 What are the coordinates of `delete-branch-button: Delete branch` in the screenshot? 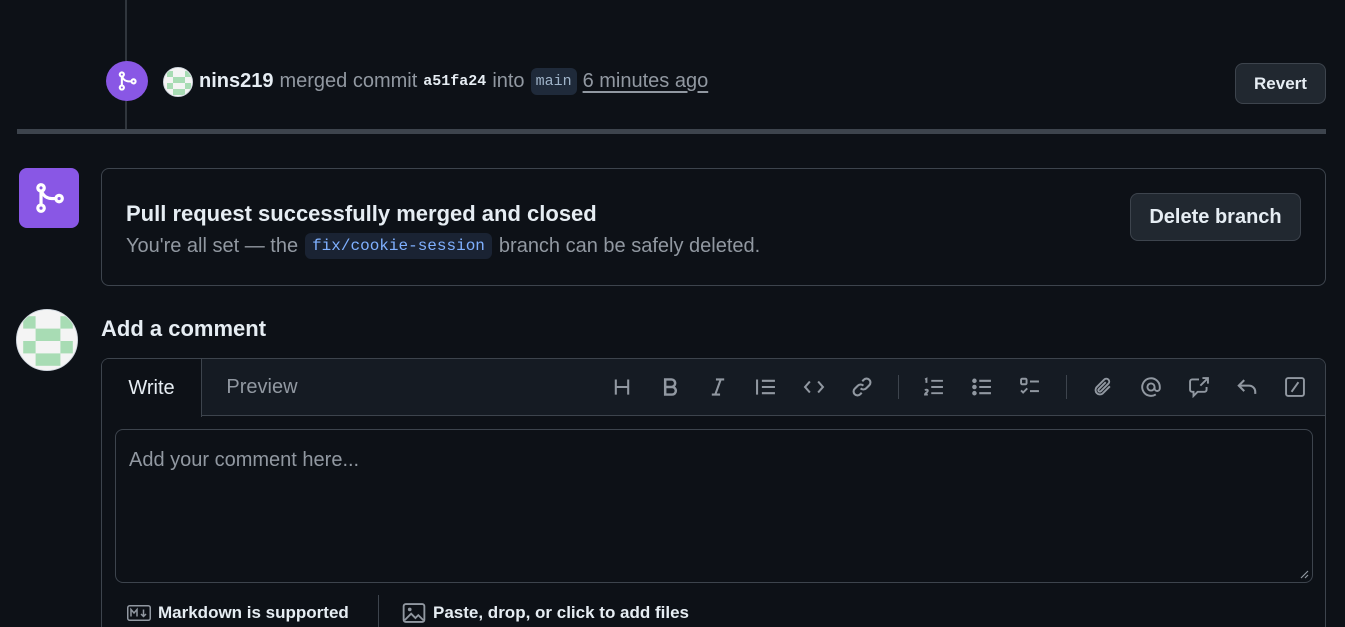 It's located at (1215, 217).